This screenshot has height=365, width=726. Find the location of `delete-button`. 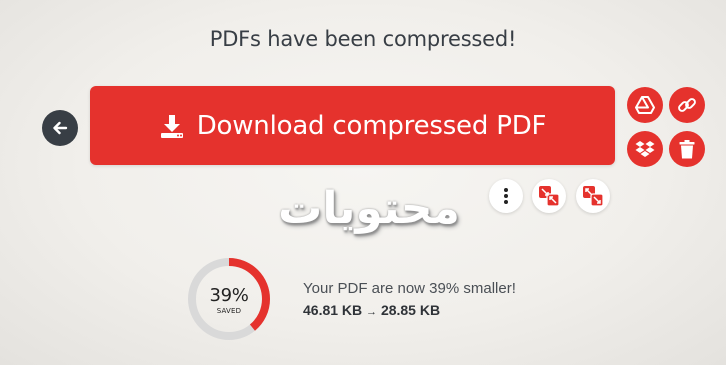

delete-button is located at coordinates (687, 149).